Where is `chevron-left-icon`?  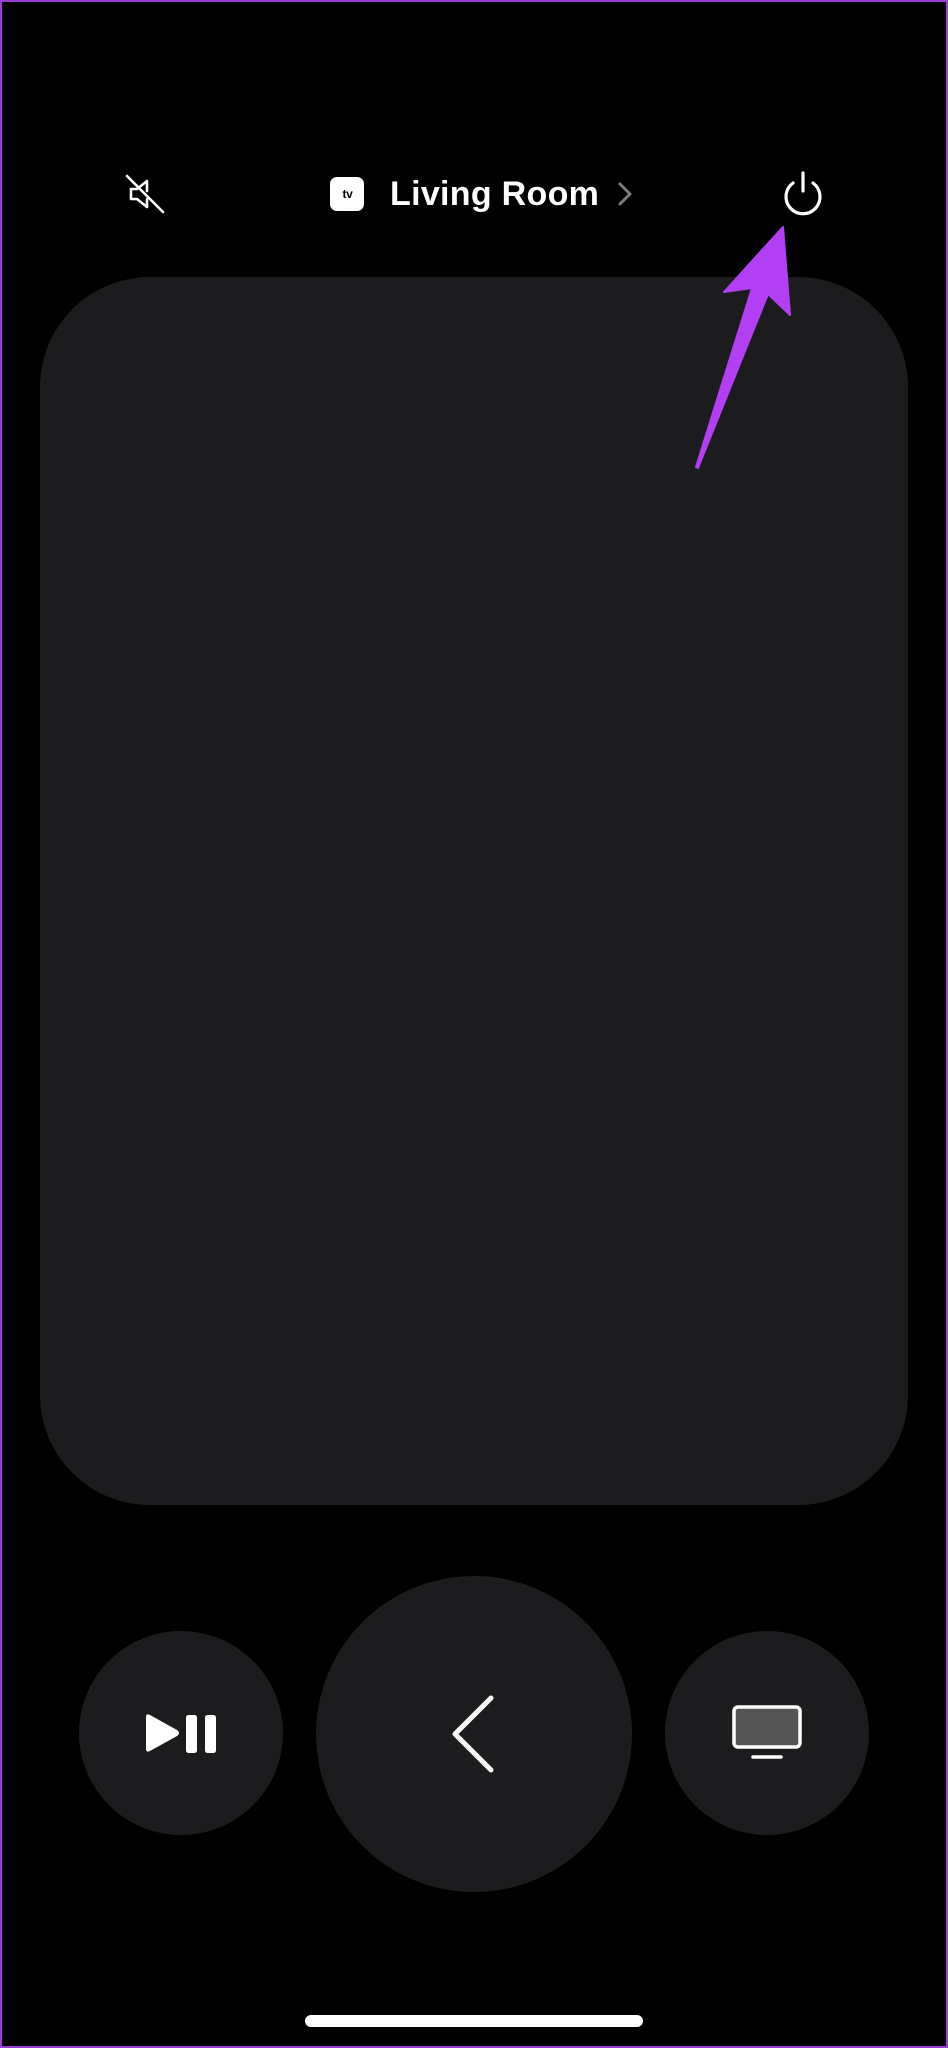 chevron-left-icon is located at coordinates (473, 1734).